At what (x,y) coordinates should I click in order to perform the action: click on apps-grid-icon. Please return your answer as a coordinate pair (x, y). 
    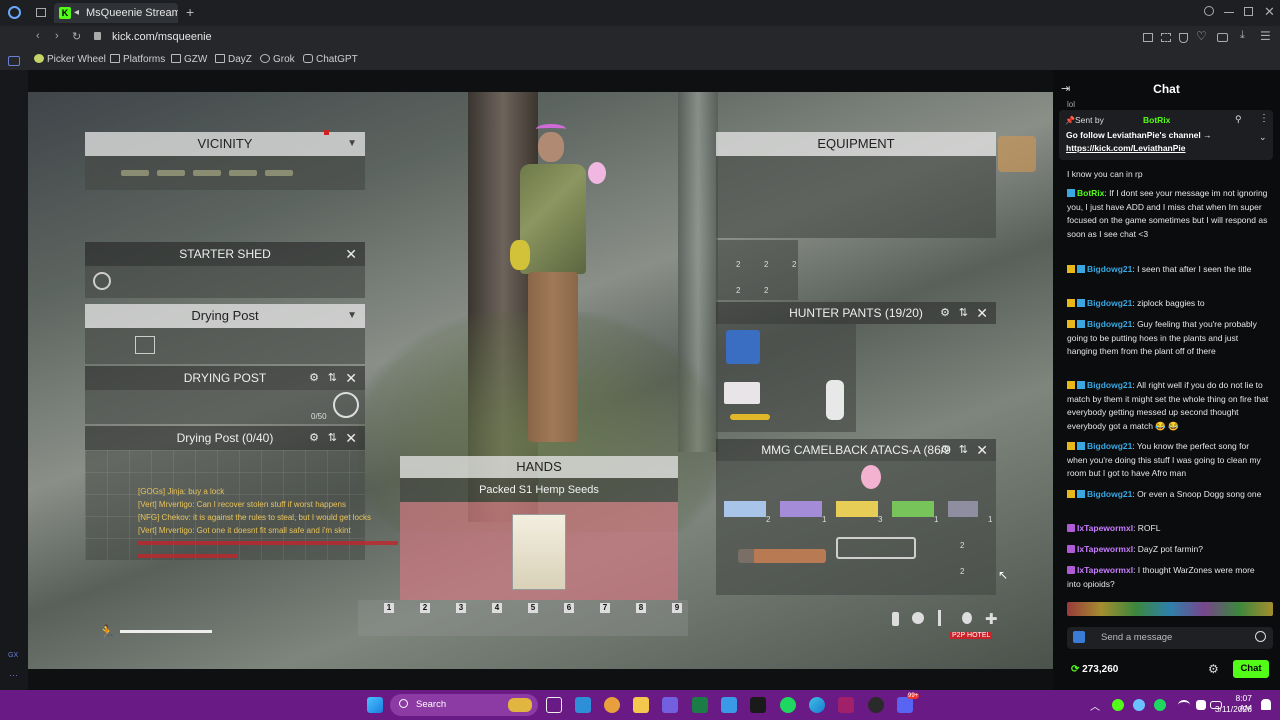
    Looking at the image, I should click on (670, 705).